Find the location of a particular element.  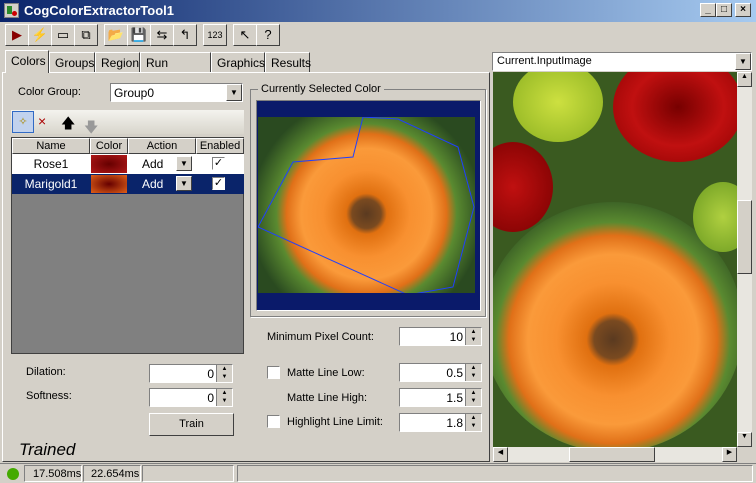

highlight-spinner: 1.8 ▲ ▼ is located at coordinates (440, 422).